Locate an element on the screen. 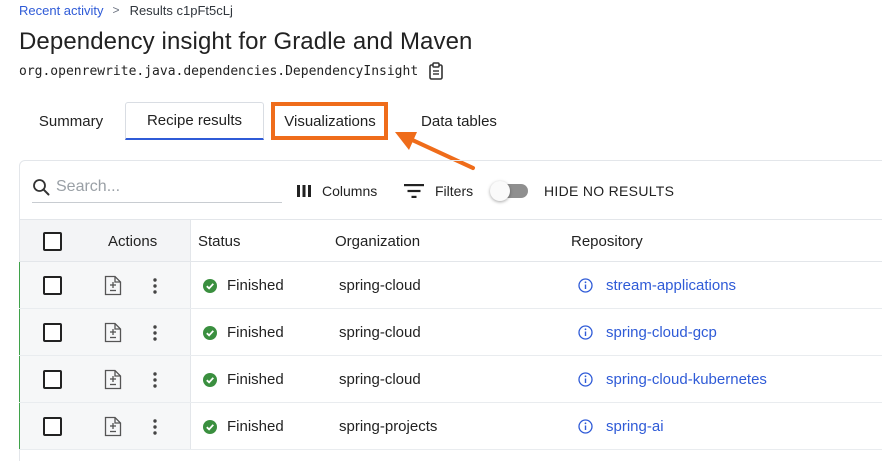  toggle-knob is located at coordinates (500, 191).